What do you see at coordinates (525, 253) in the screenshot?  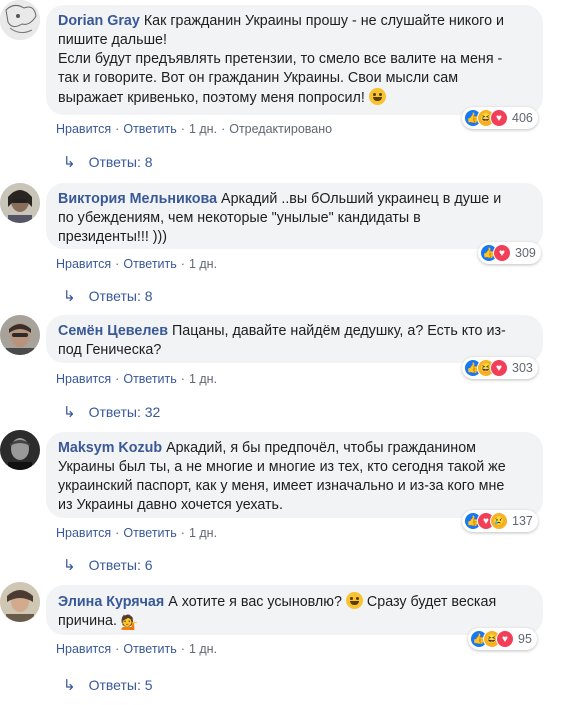 I see `reaction-count: 309` at bounding box center [525, 253].